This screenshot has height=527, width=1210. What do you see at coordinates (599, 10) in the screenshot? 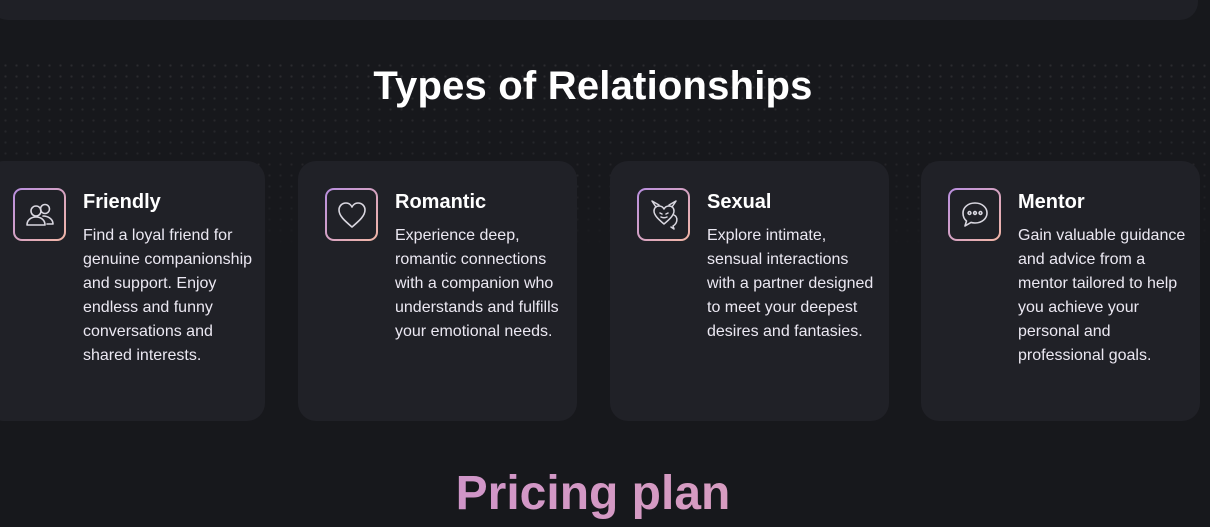
I see `previous-section-panel` at bounding box center [599, 10].